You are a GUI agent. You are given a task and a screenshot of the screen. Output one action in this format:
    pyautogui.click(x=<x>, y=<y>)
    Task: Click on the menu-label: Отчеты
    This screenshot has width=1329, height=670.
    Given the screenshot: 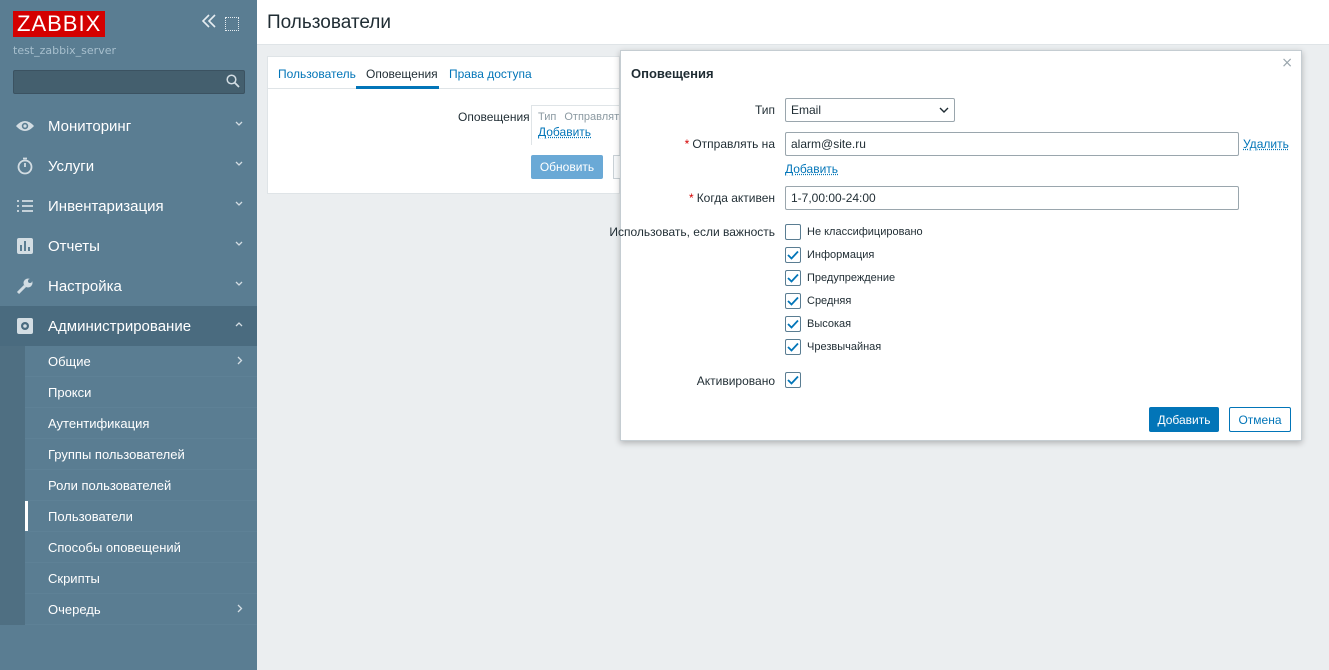 What is the action you would take?
    pyautogui.click(x=74, y=246)
    